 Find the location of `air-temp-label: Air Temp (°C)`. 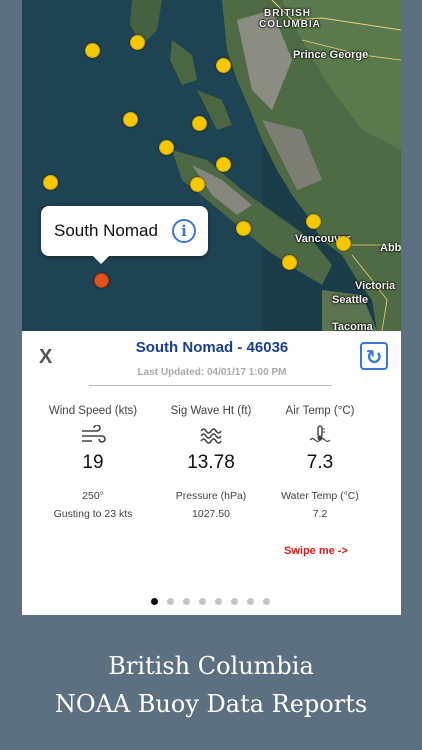

air-temp-label: Air Temp (°C) is located at coordinates (320, 411).